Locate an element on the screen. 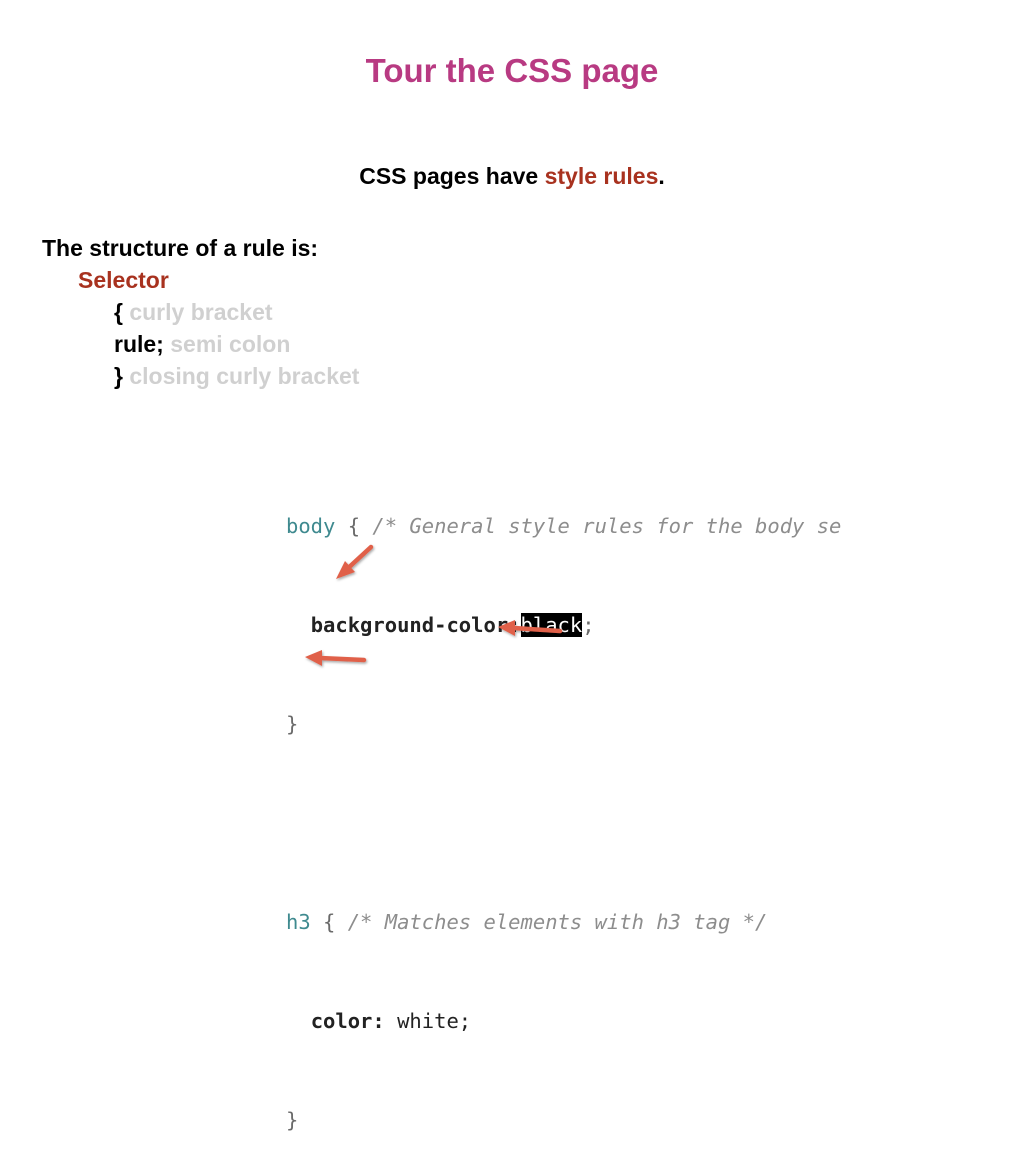 The height and width of the screenshot is (1170, 1024). code-property-color: color: is located at coordinates (347, 1021).